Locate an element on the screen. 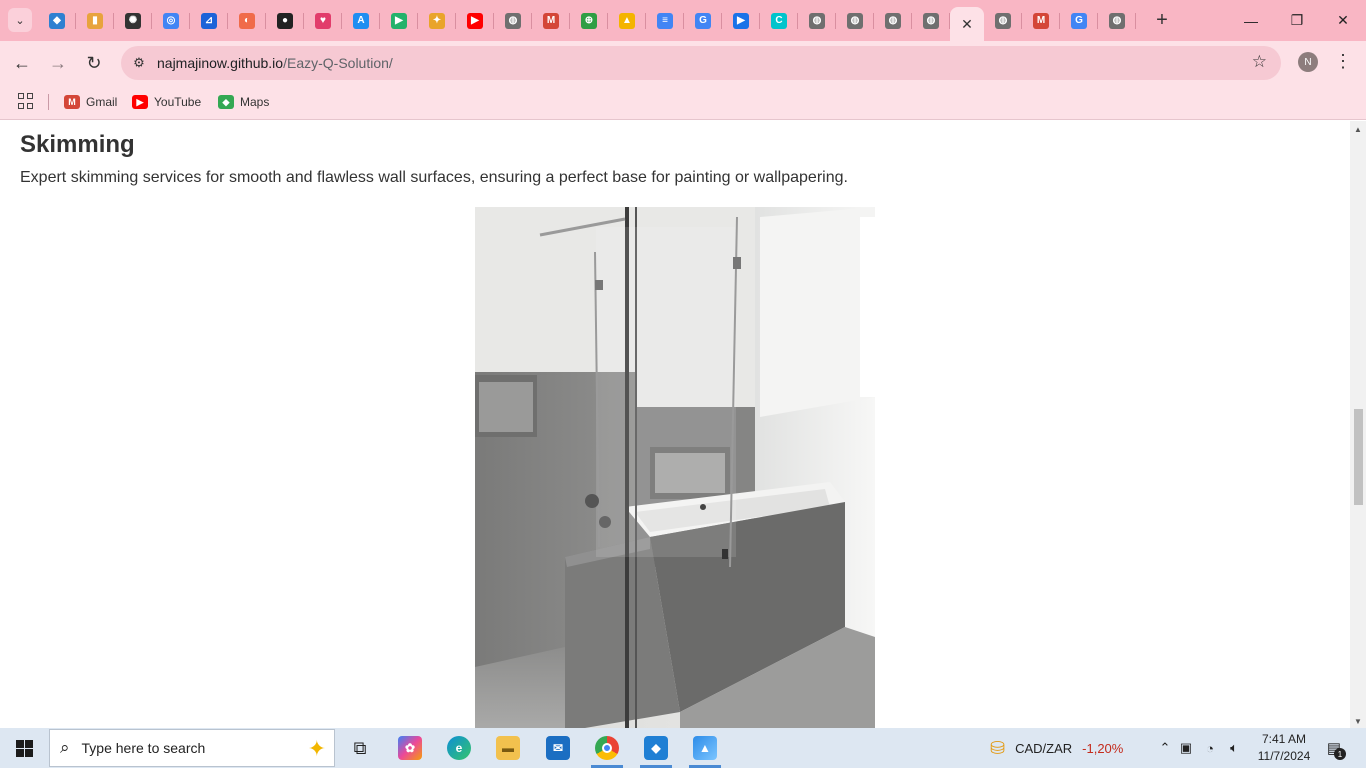 This screenshot has width=1366, height=768. start-button is located at coordinates (24, 748).